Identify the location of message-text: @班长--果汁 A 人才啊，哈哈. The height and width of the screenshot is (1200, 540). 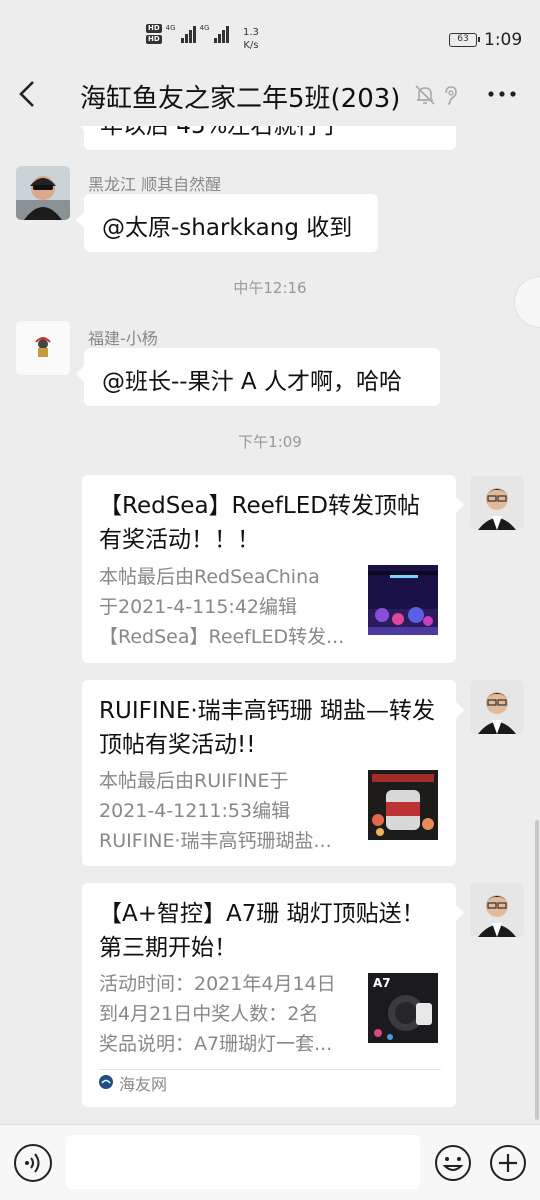
(252, 382).